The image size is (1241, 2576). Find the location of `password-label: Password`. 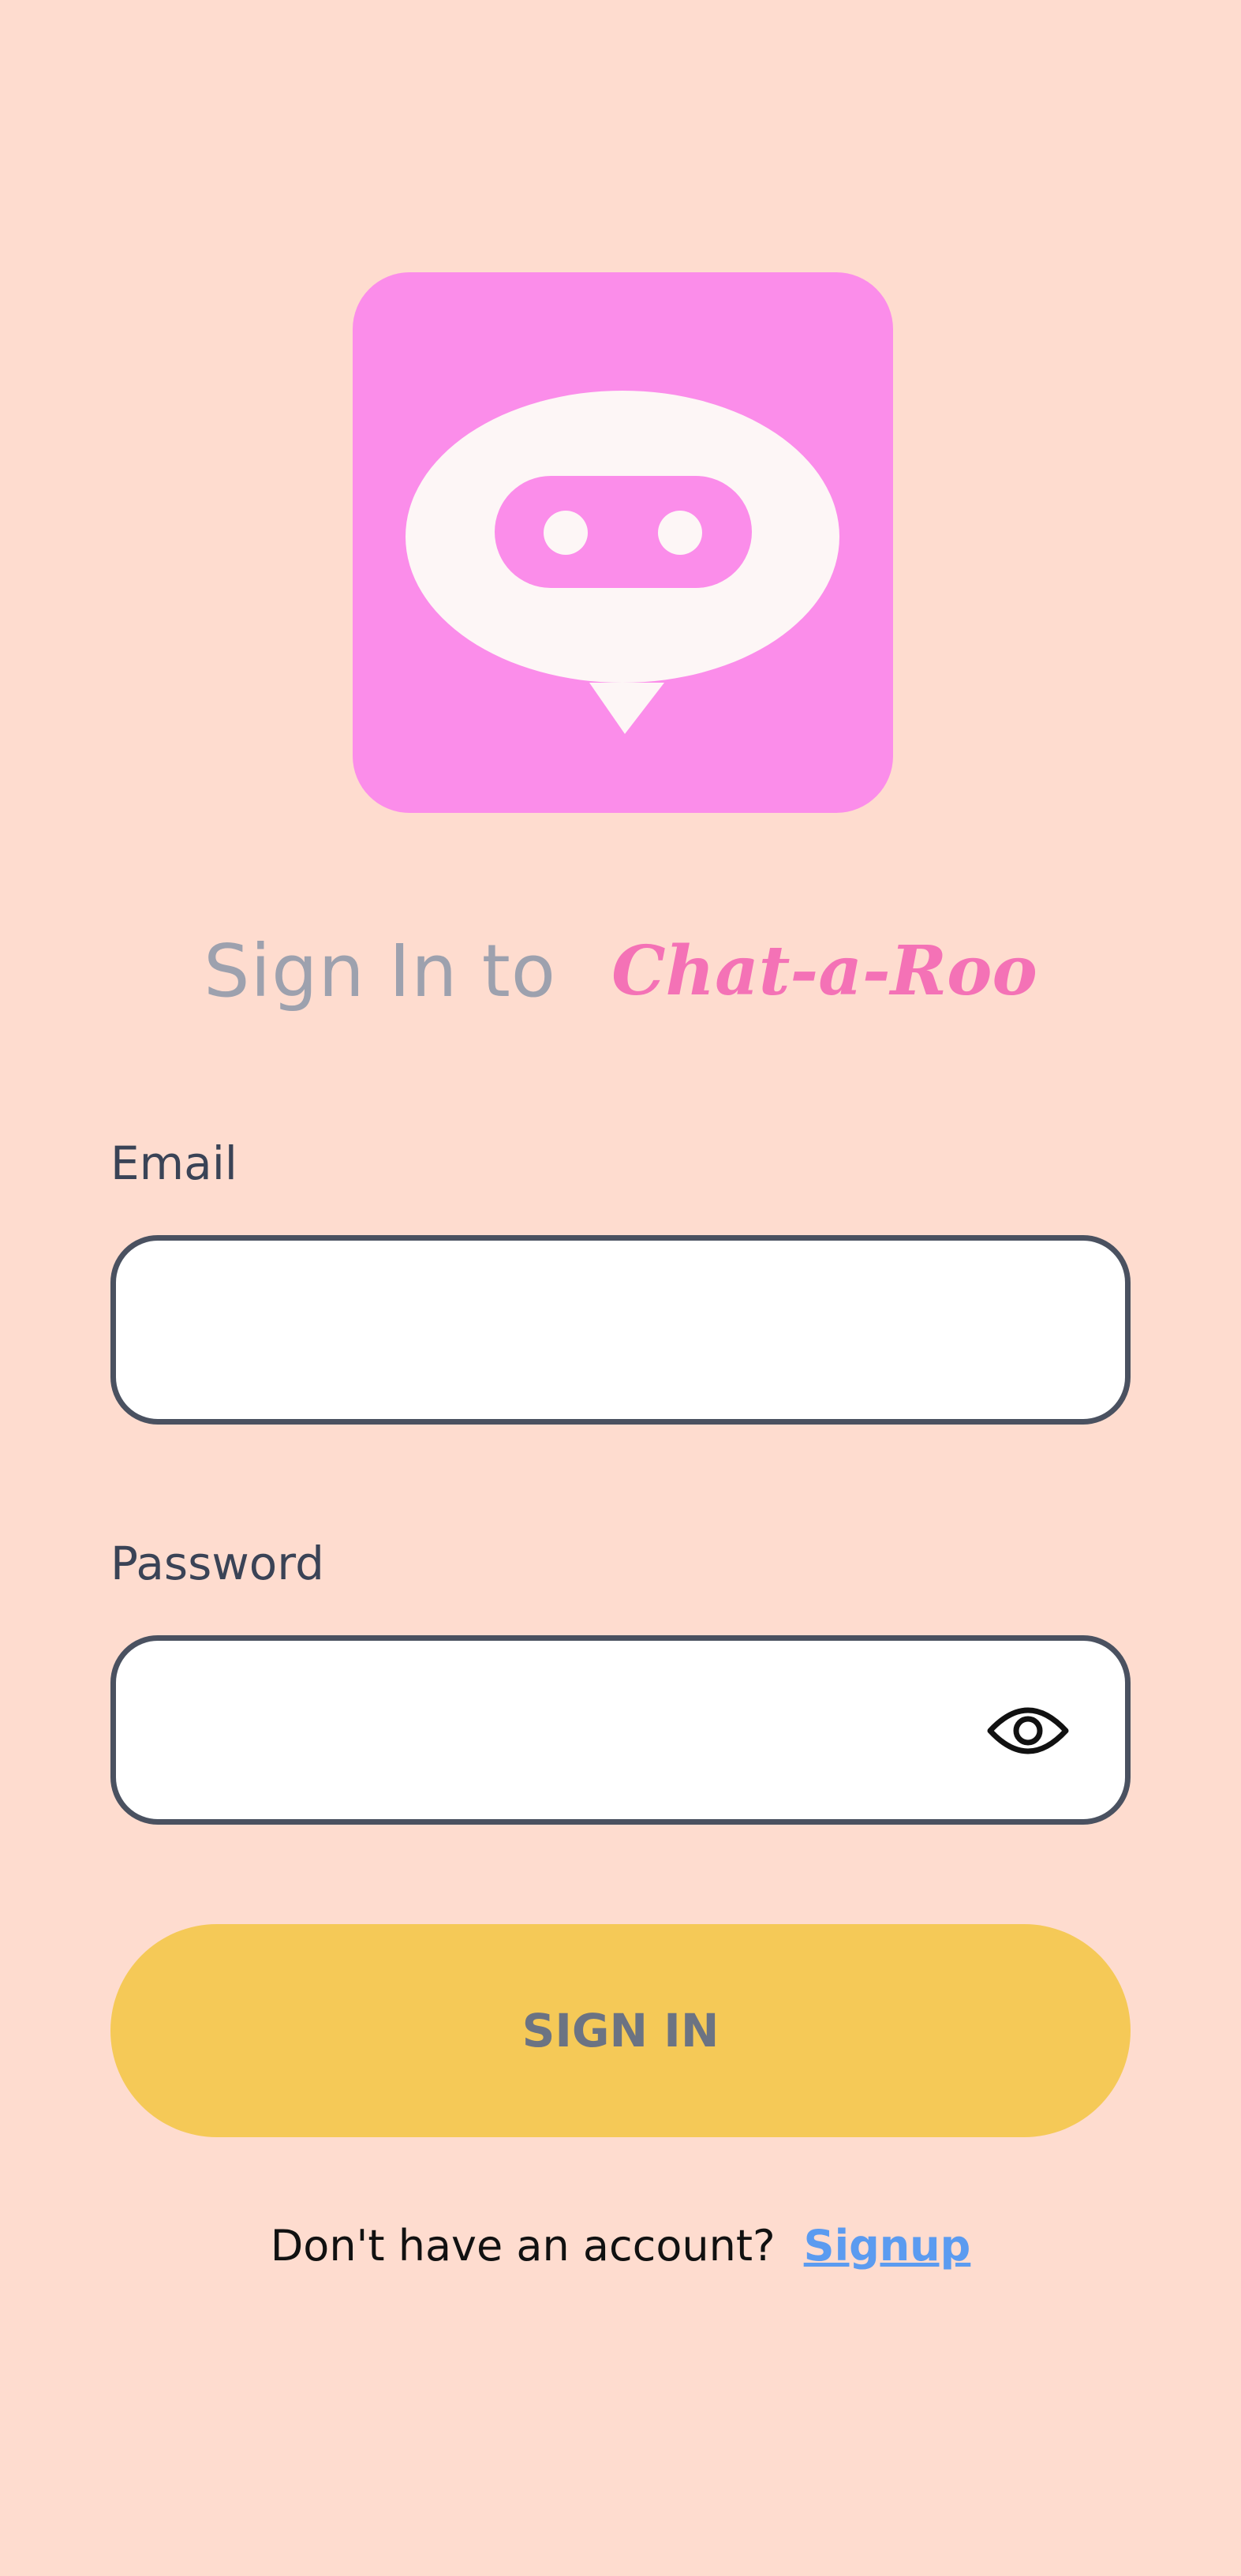

password-label: Password is located at coordinates (217, 1563).